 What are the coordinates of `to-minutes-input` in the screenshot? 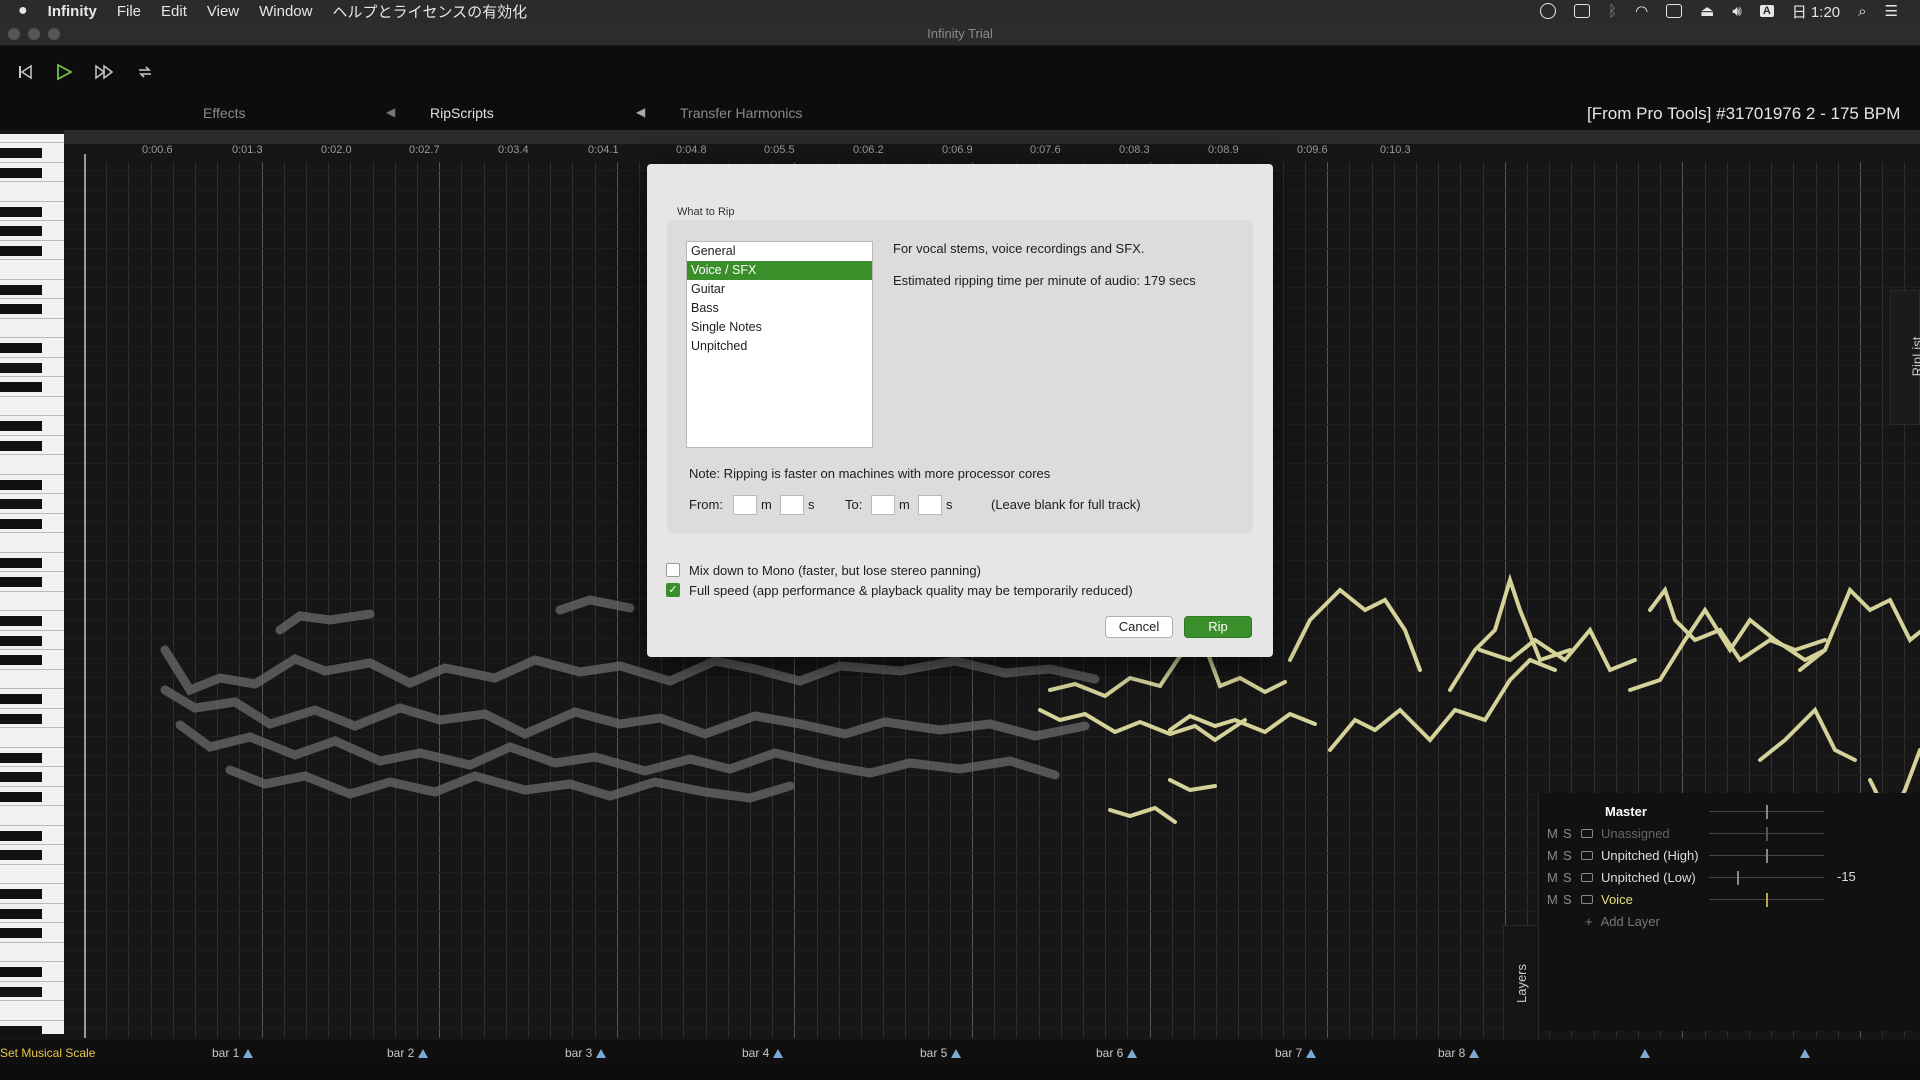 It's located at (883, 505).